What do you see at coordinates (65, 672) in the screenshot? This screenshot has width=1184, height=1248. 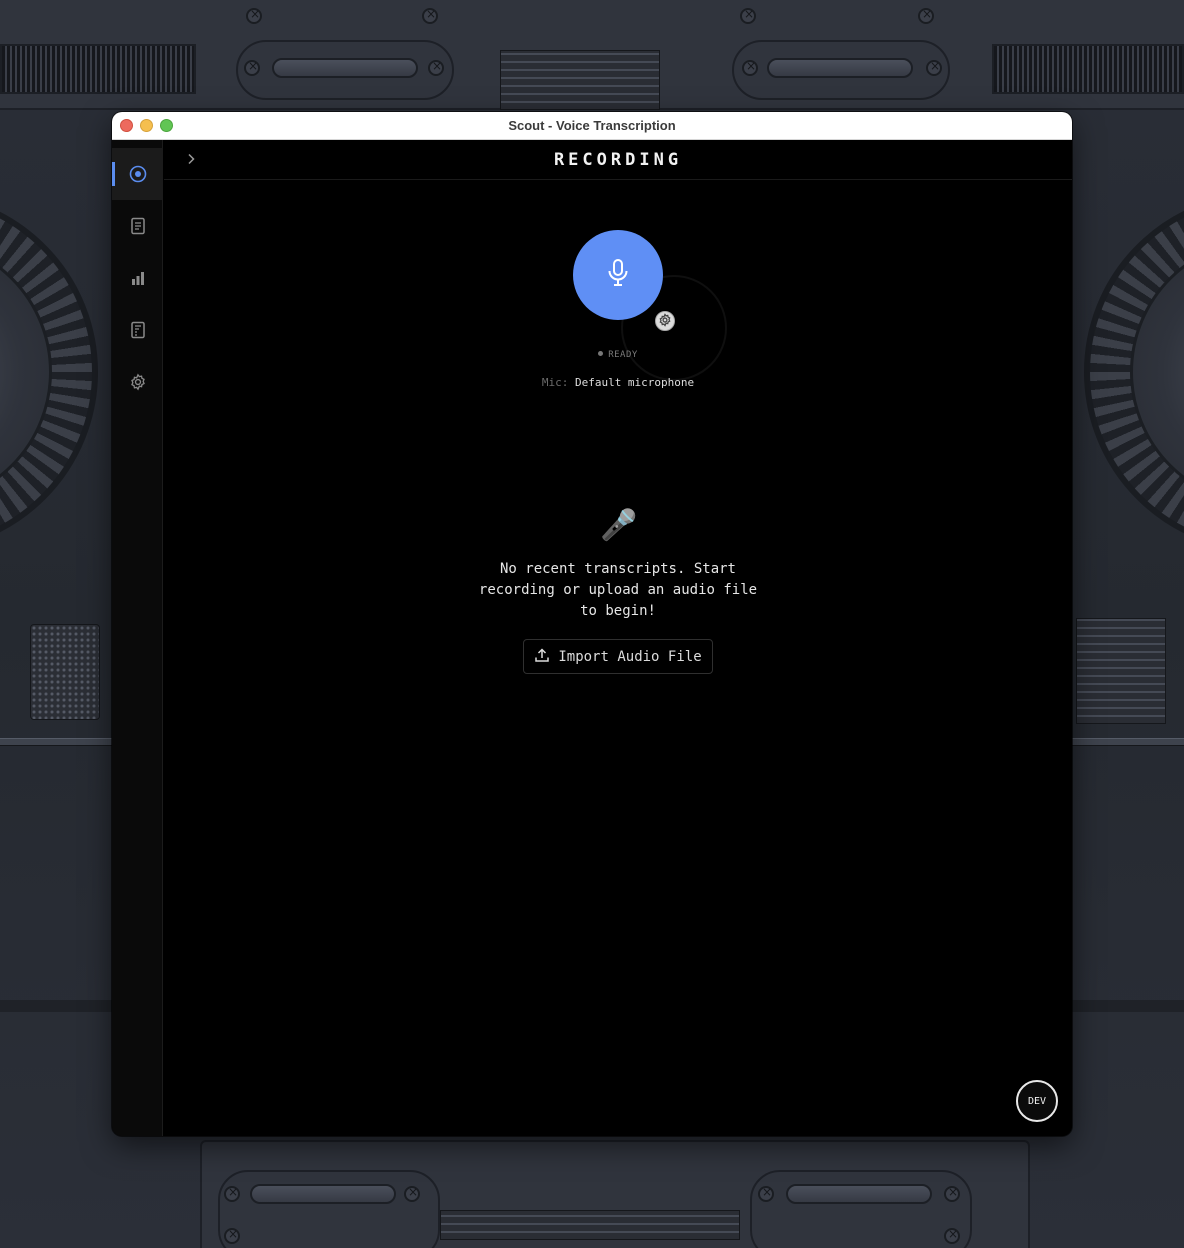 I see `wallpaper-speaker` at bounding box center [65, 672].